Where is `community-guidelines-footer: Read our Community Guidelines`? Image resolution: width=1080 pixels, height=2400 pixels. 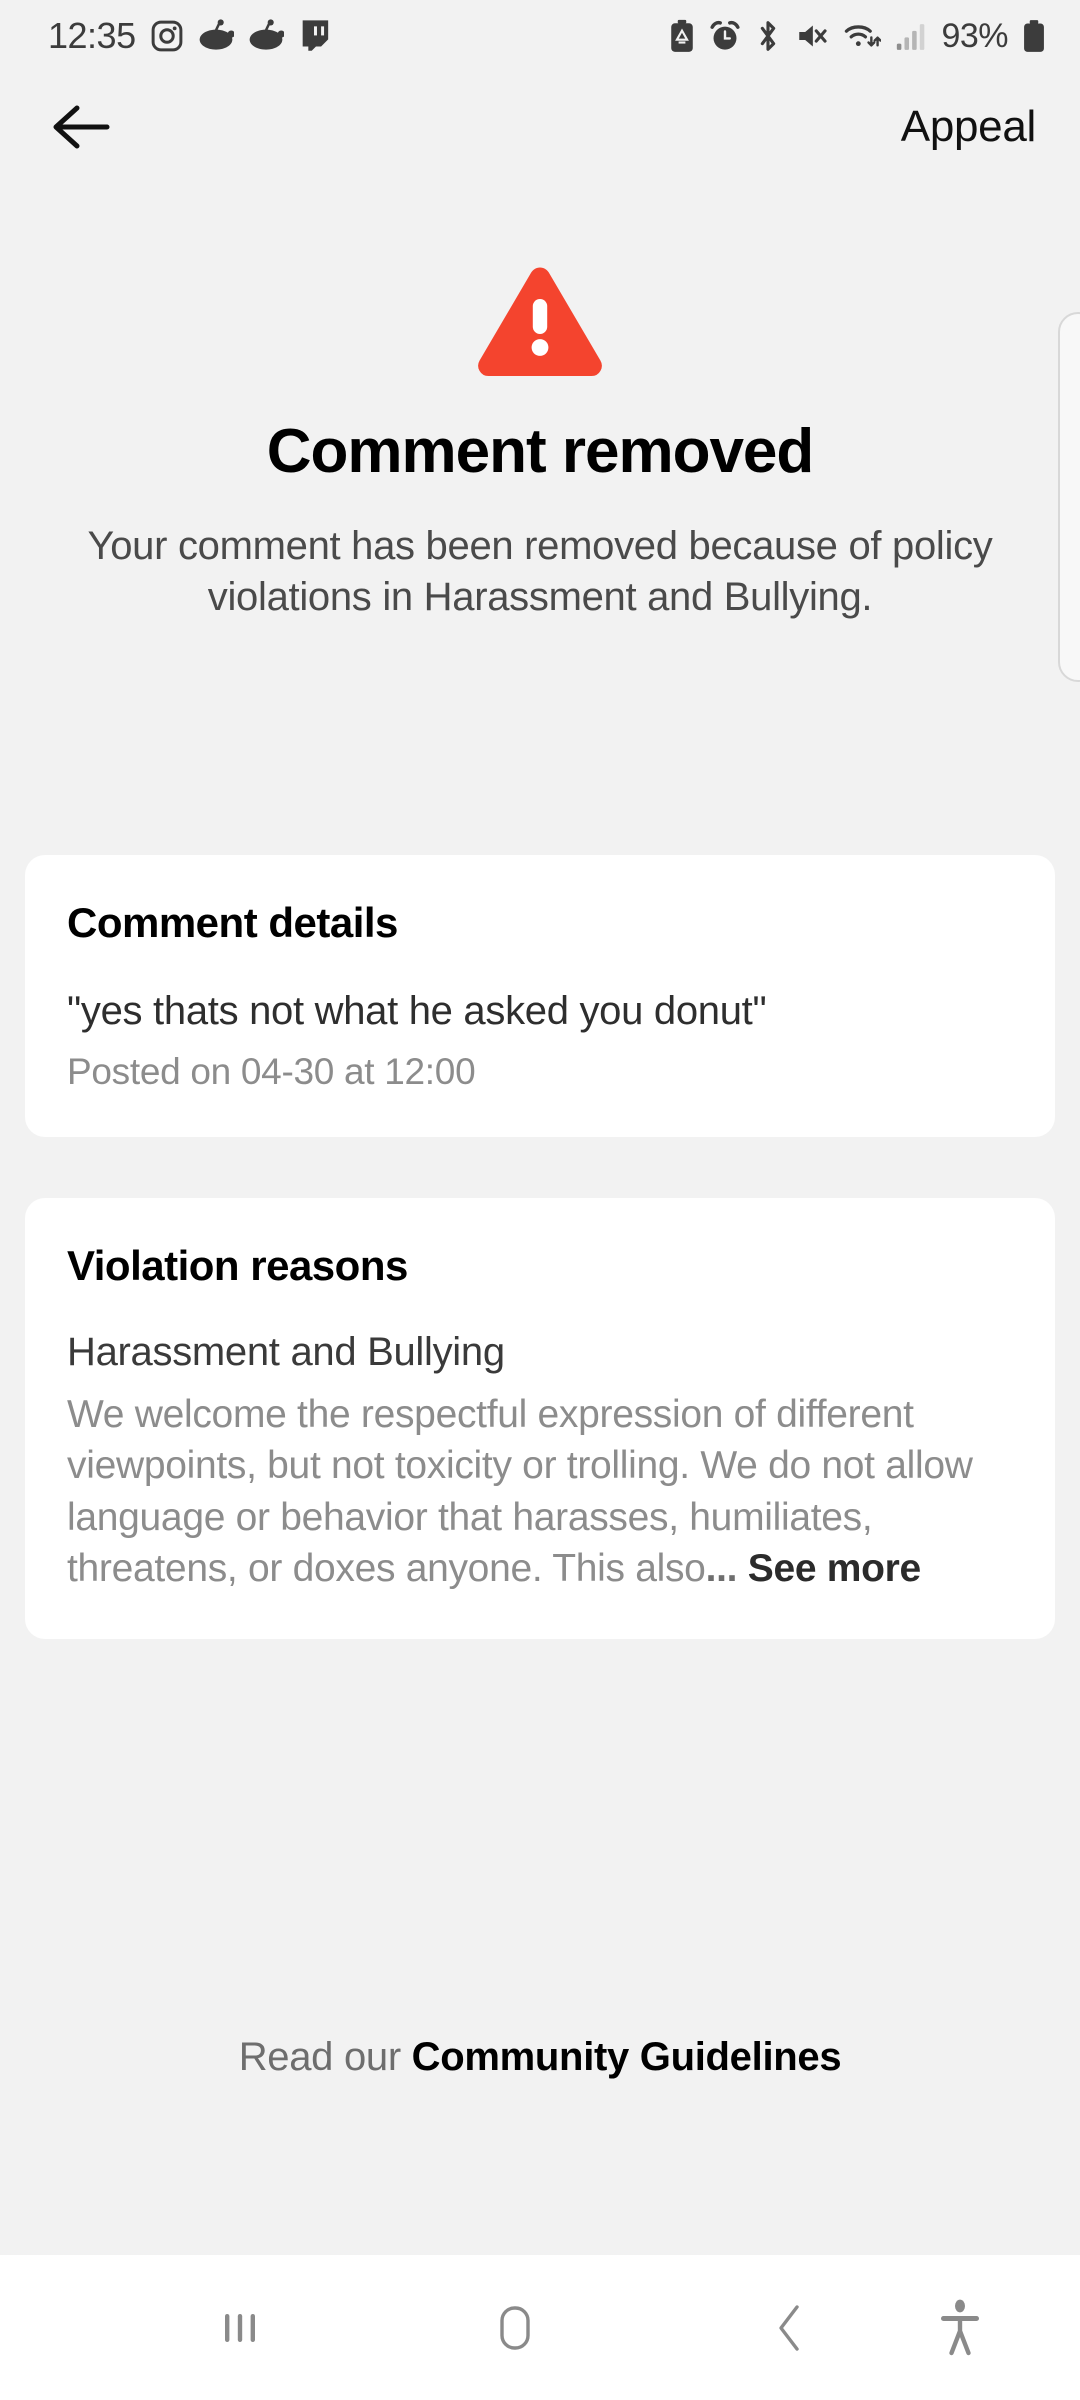 community-guidelines-footer: Read our Community Guidelines is located at coordinates (540, 2057).